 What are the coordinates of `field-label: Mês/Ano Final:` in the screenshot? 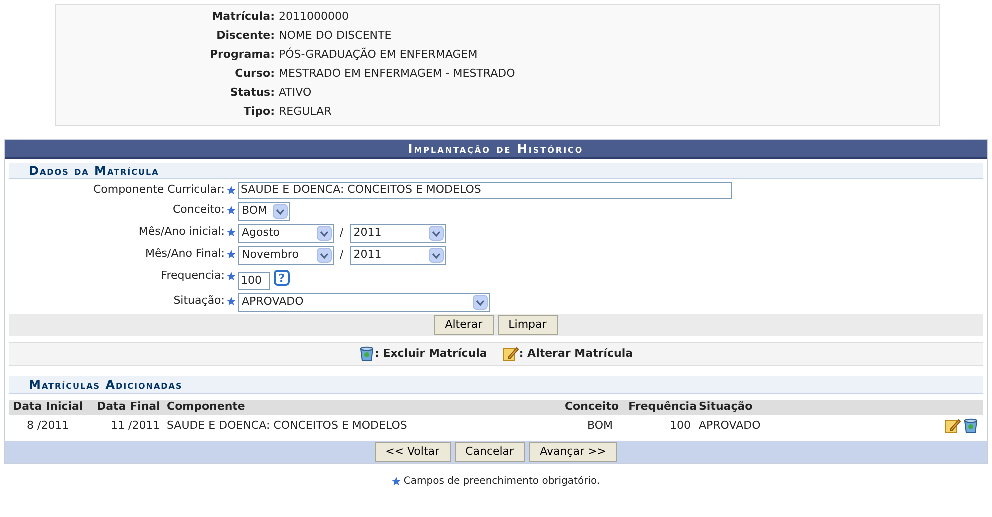 It's located at (185, 254).